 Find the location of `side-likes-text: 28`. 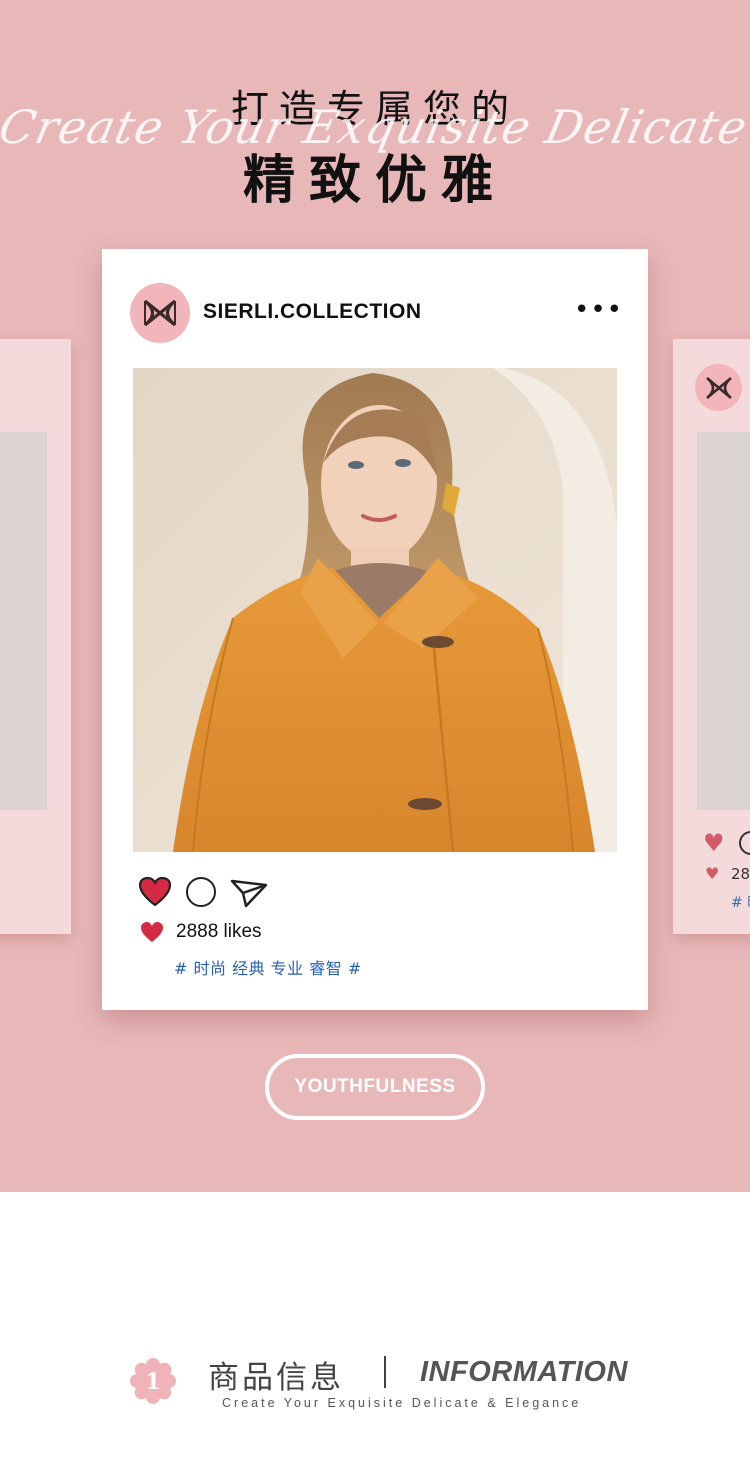

side-likes-text: 28 is located at coordinates (740, 874).